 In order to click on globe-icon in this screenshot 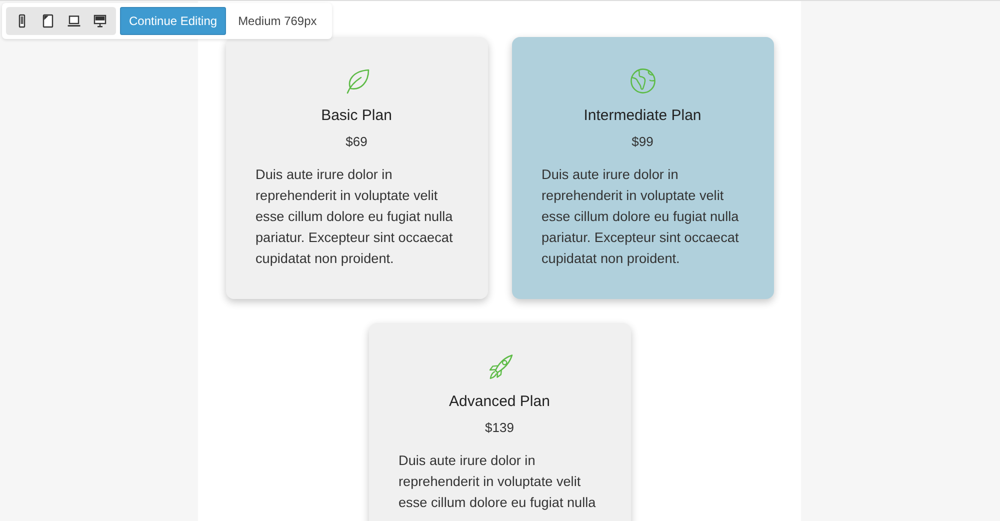, I will do `click(643, 81)`.